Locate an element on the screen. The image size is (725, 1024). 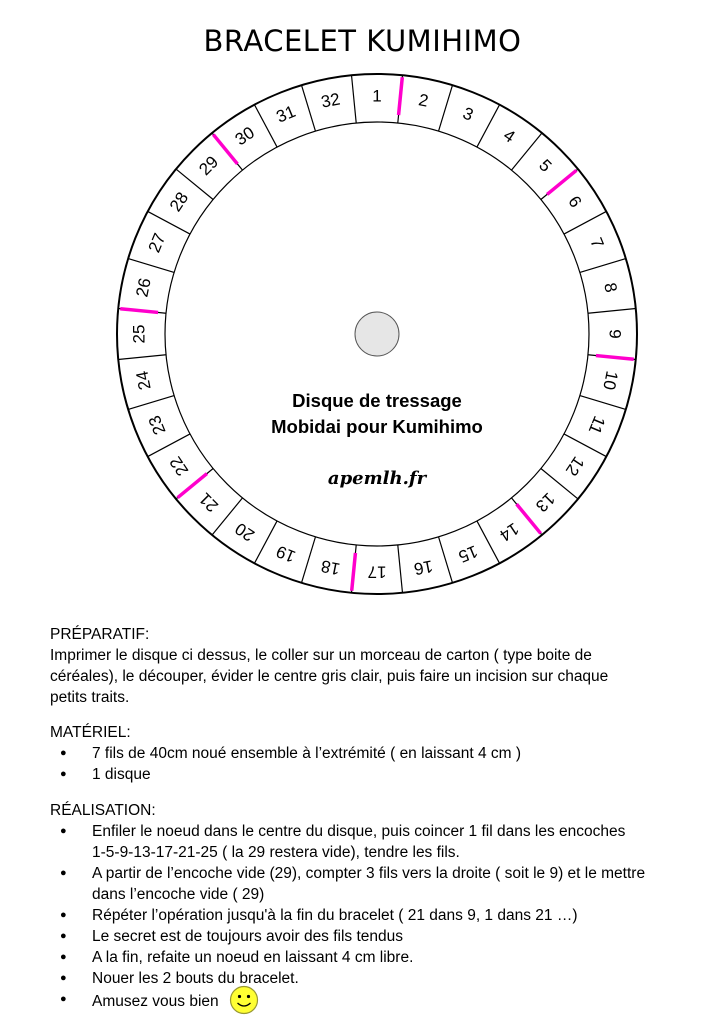
prep-text-line: petits traits. is located at coordinates (90, 697).